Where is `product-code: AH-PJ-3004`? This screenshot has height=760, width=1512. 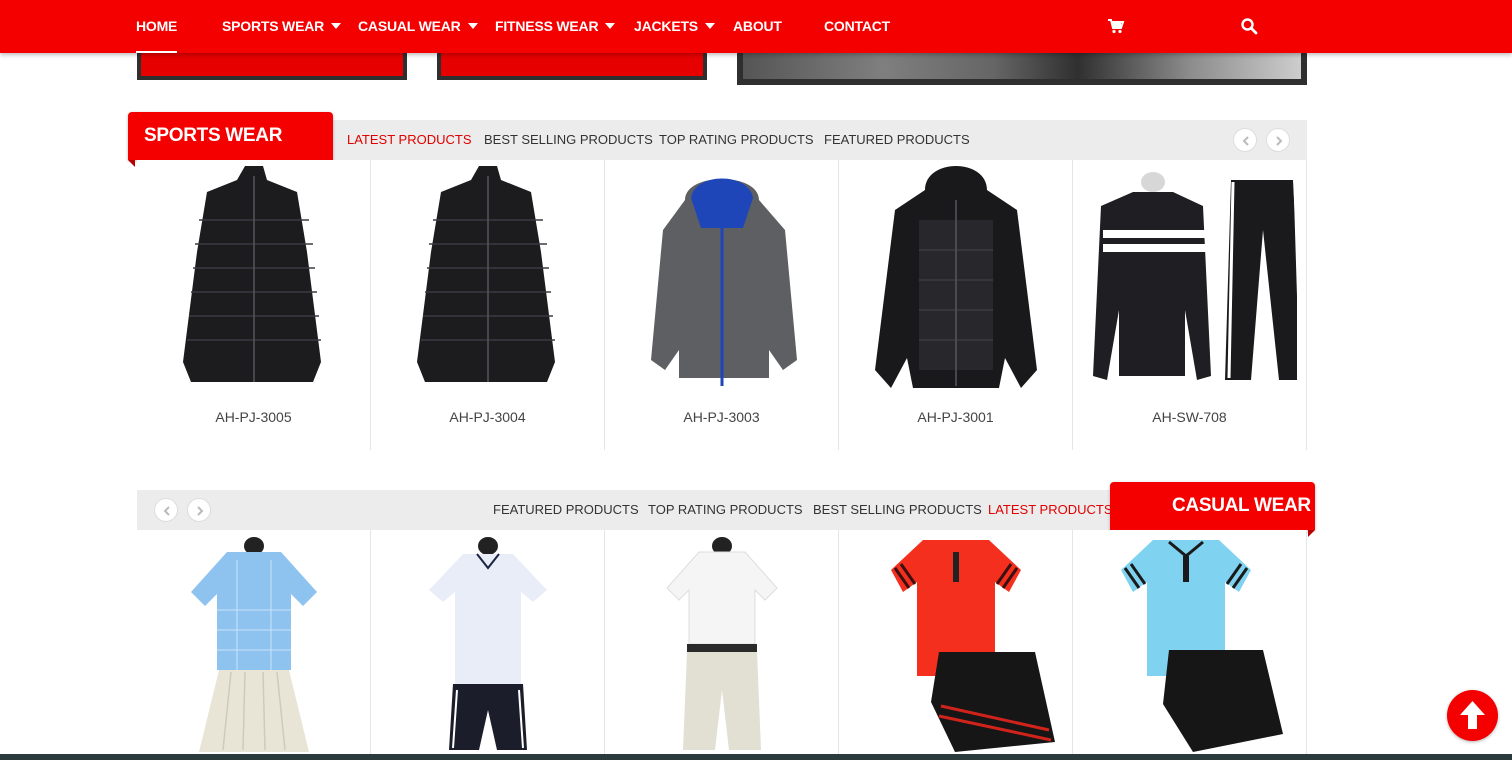
product-code: AH-PJ-3004 is located at coordinates (487, 417).